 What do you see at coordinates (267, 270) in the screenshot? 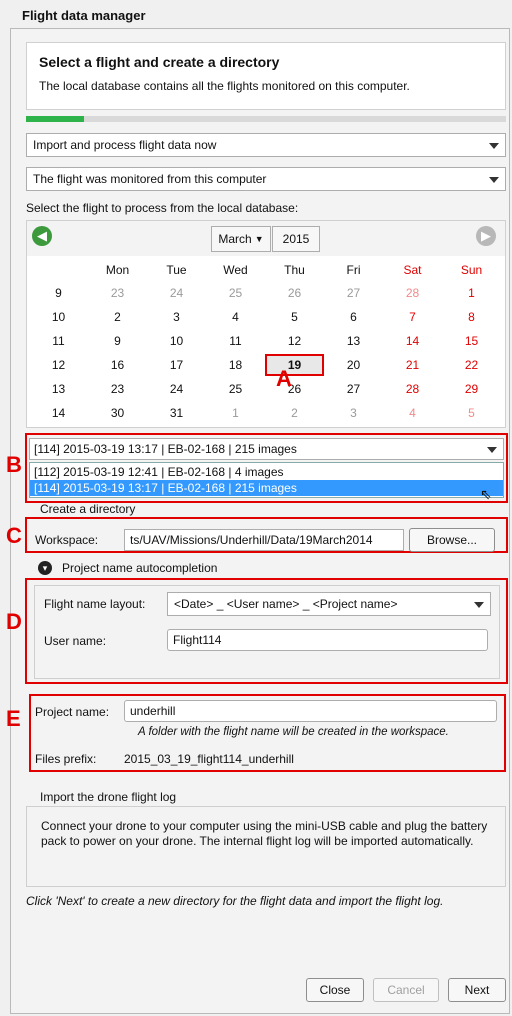
I see `weekday-header-row: Mon Tue Wed Thu Fri Sat Sun` at bounding box center [267, 270].